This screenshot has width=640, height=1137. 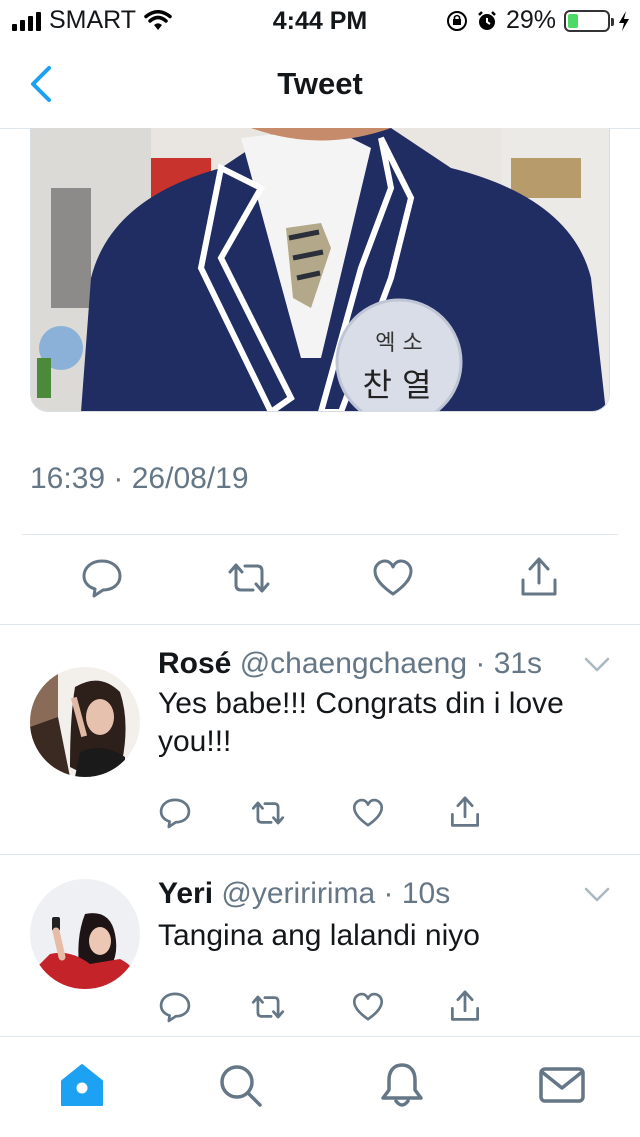 What do you see at coordinates (298, 893) in the screenshot?
I see `reply-author-handle: @yeriririma` at bounding box center [298, 893].